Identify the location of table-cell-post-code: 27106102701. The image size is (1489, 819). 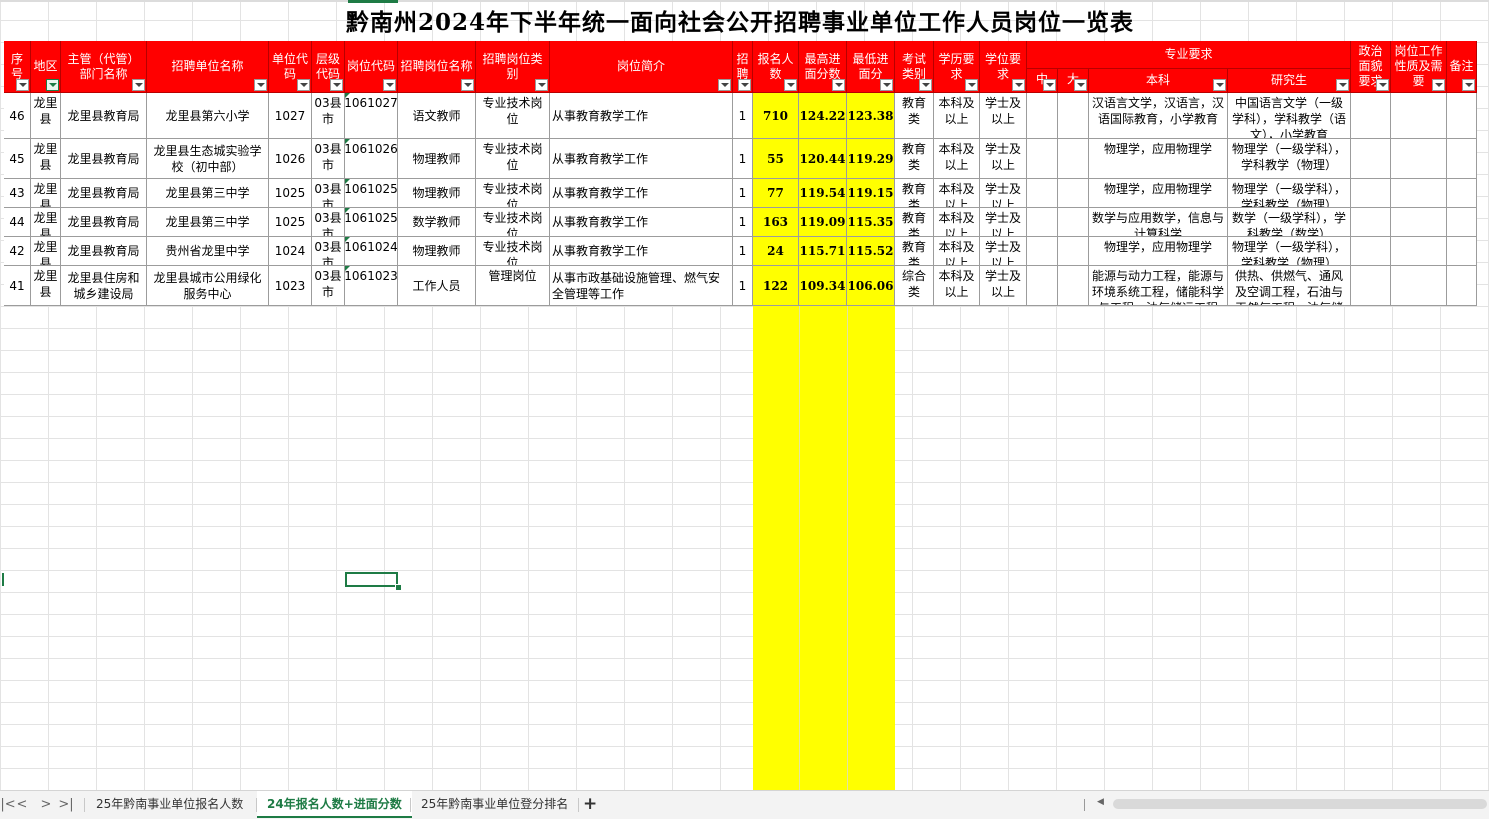
(371, 116).